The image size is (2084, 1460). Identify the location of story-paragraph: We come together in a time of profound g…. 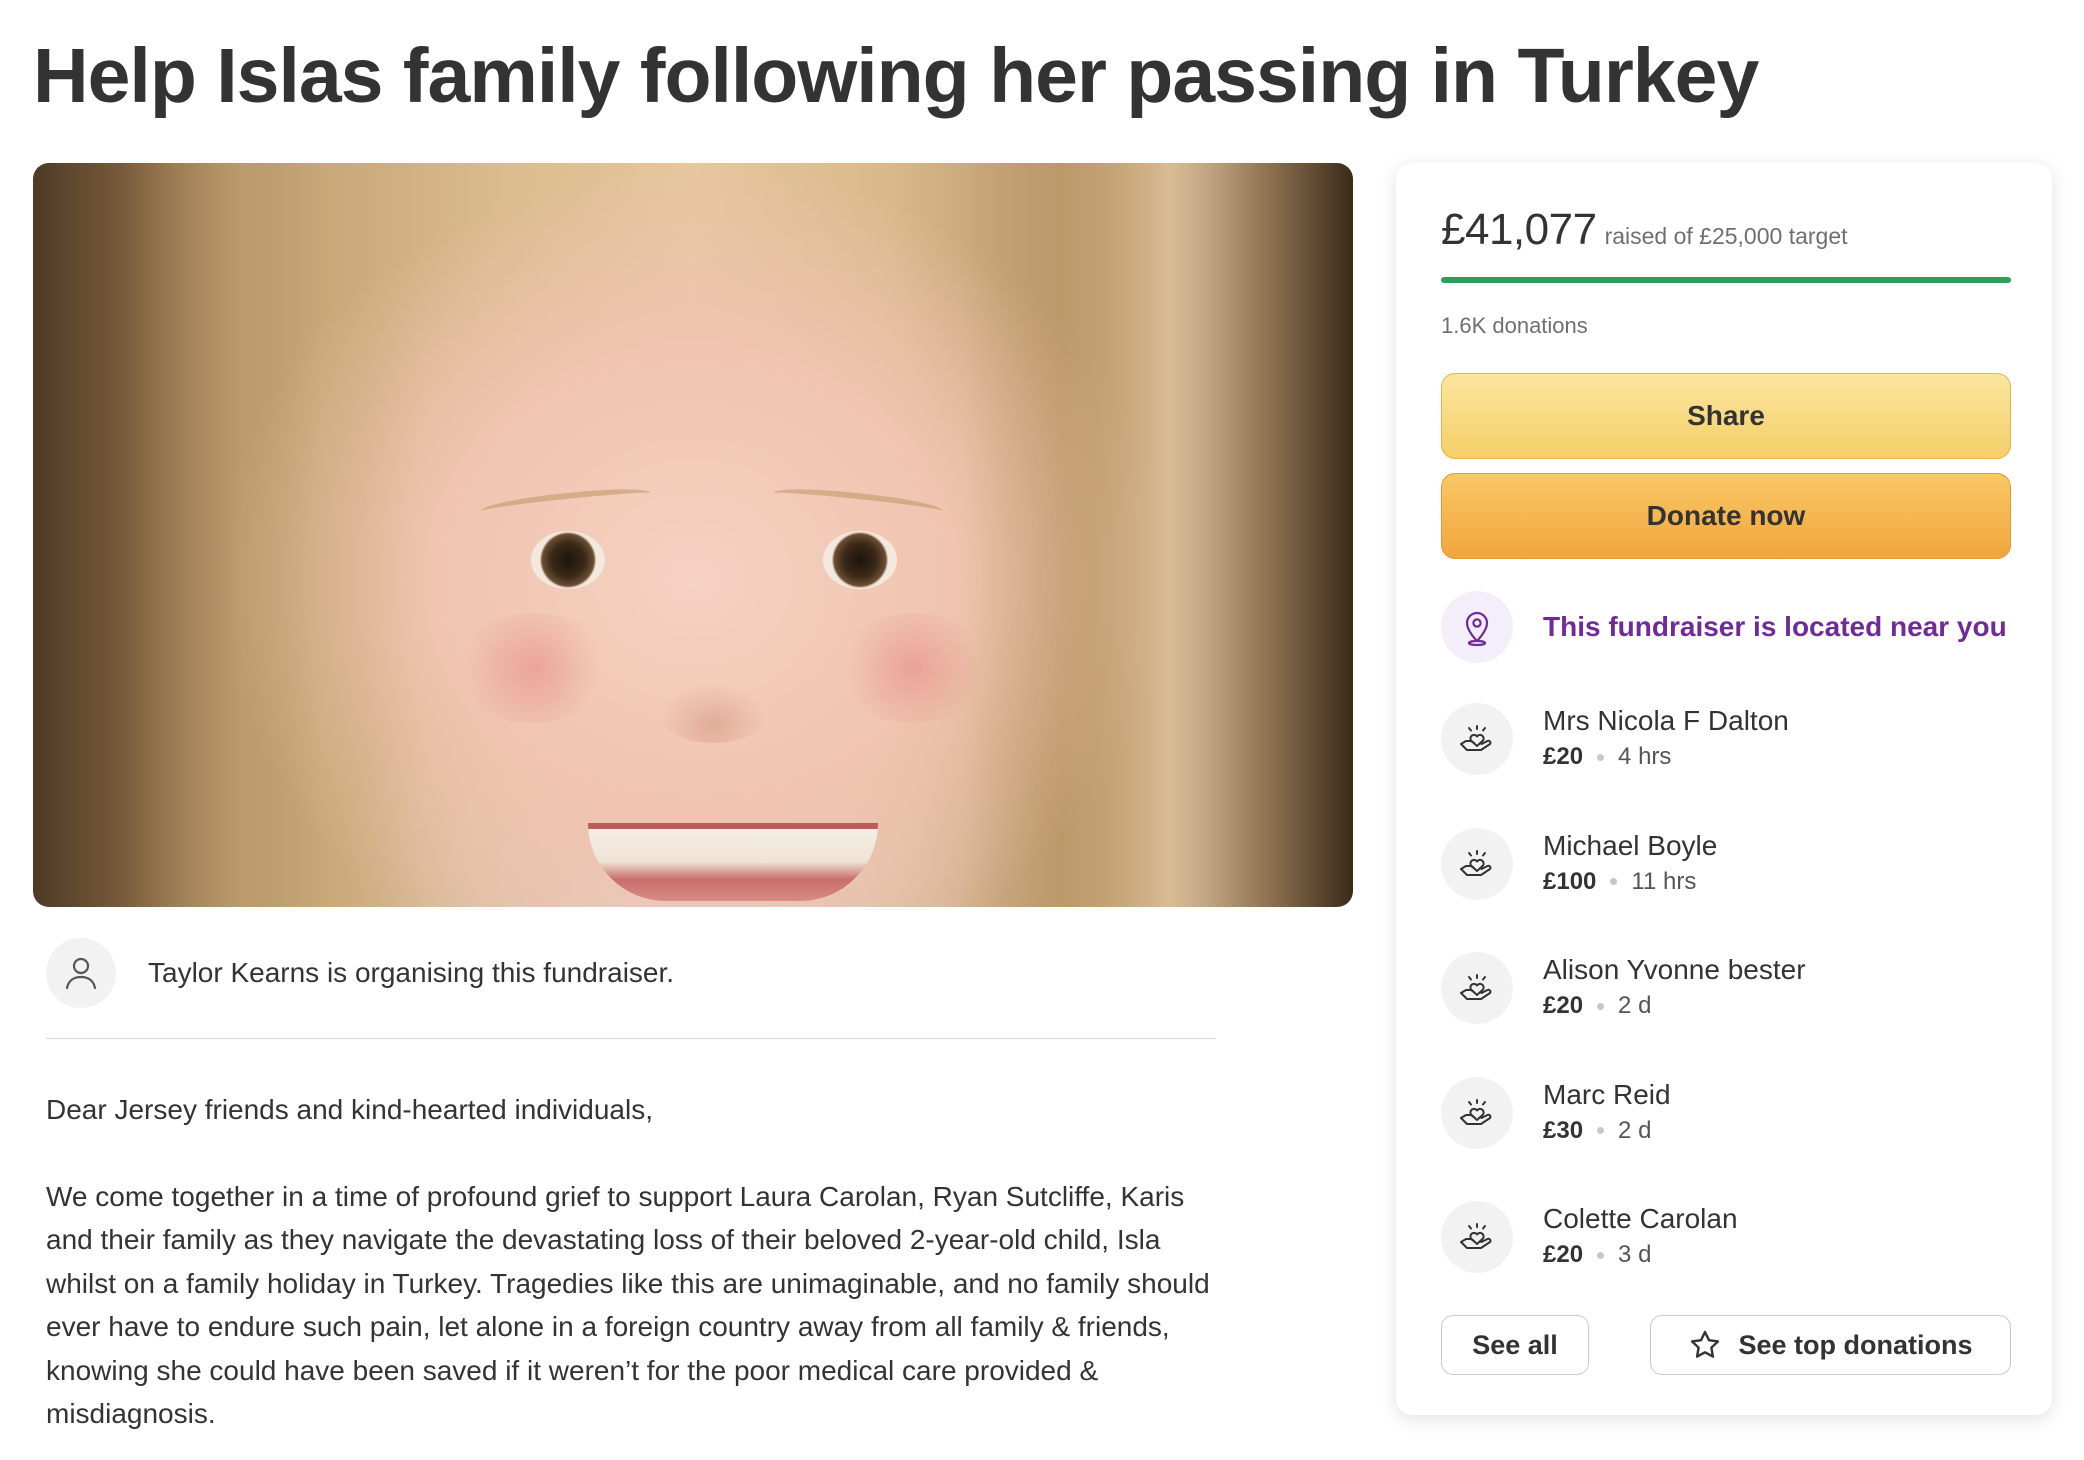
(628, 1305).